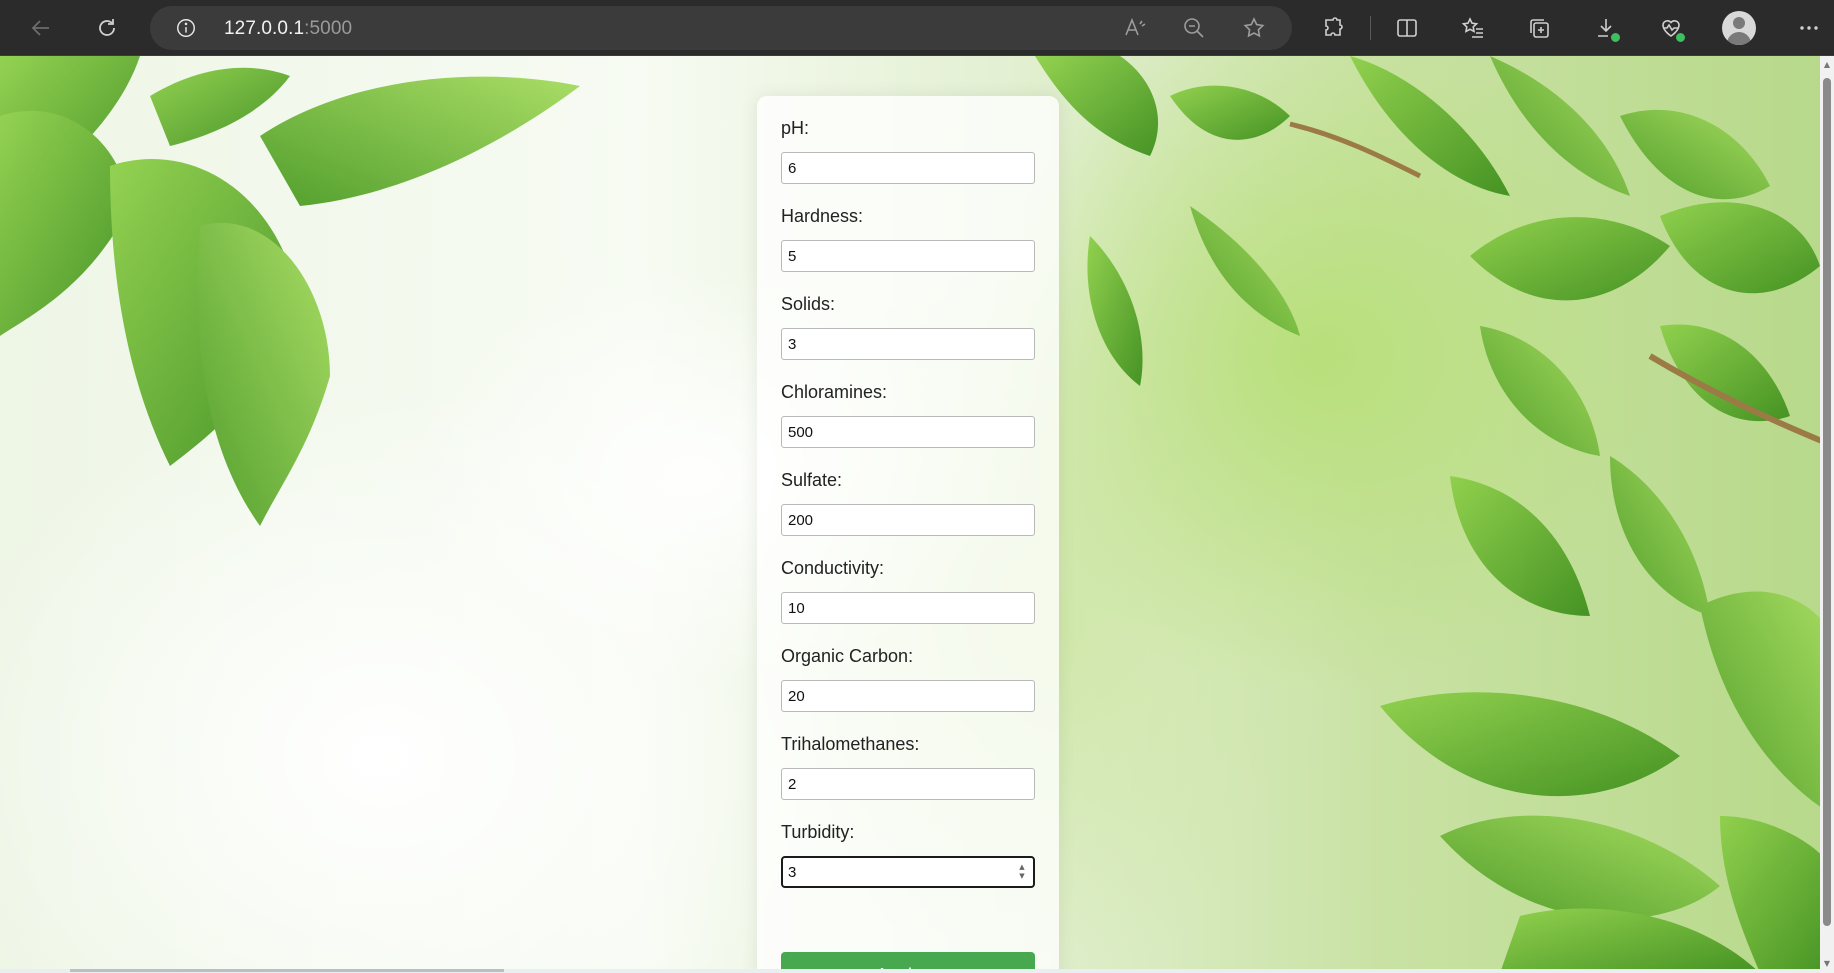 The height and width of the screenshot is (973, 1834). What do you see at coordinates (908, 590) in the screenshot?
I see `field-conductivity: Conductivity:` at bounding box center [908, 590].